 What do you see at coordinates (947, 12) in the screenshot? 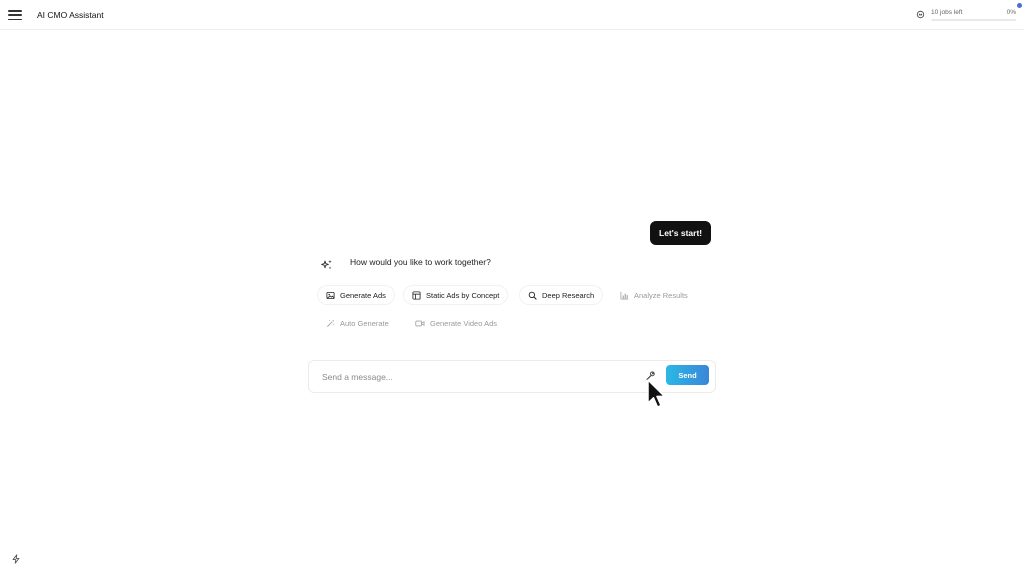
I see `jobs-left-label: 10 jobs left` at bounding box center [947, 12].